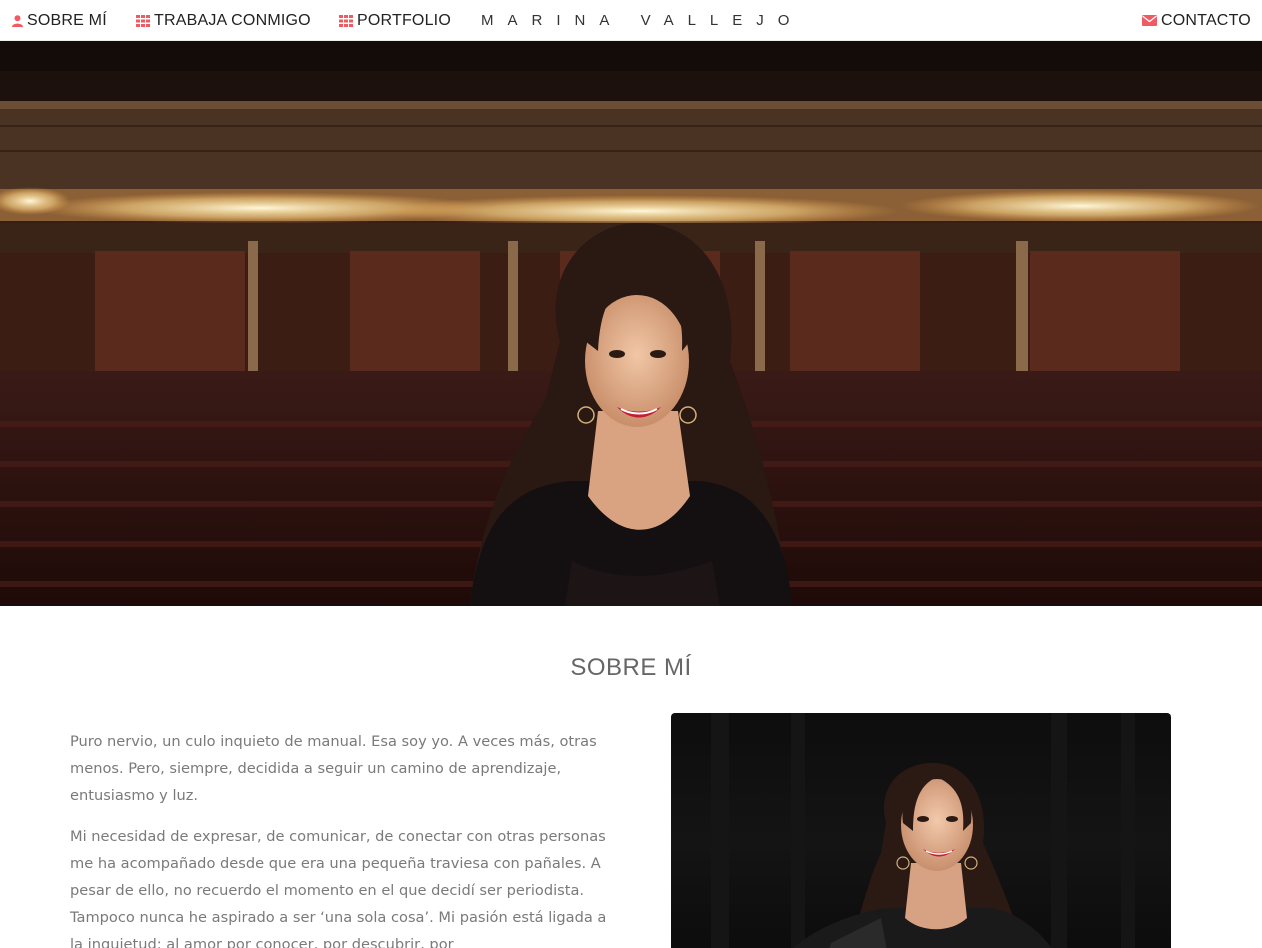  I want to click on nav-contacto-label: CONTACTO, so click(1206, 20).